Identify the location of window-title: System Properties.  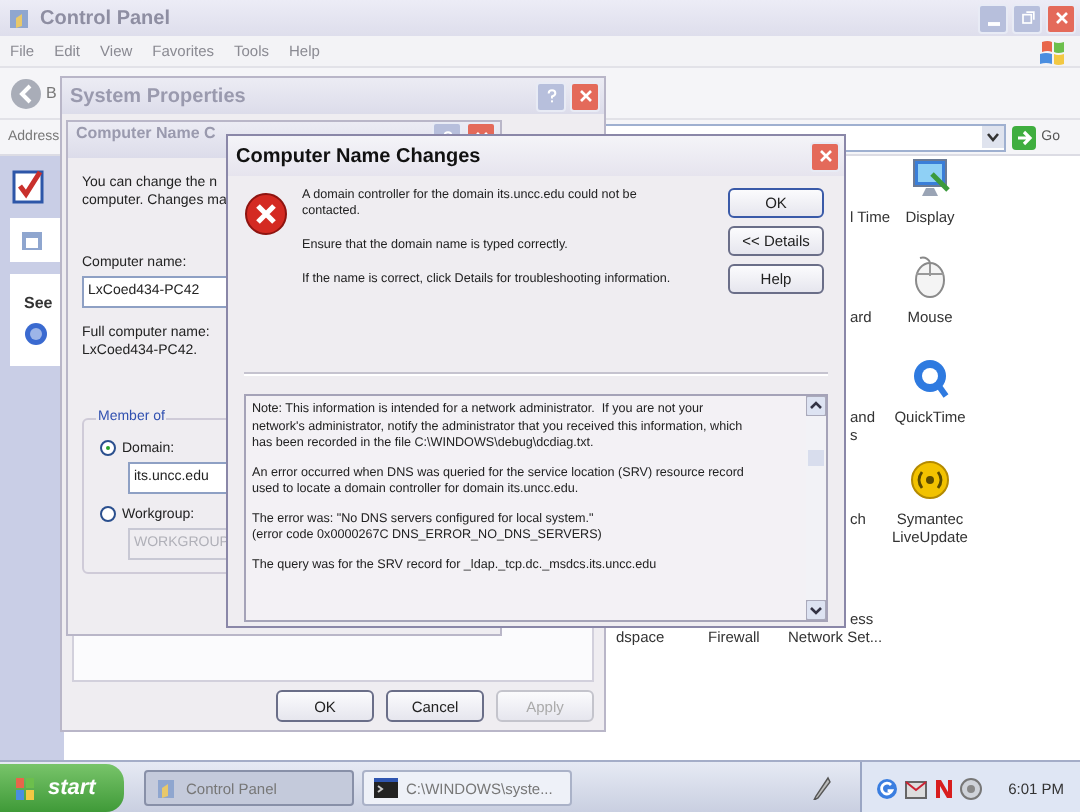
(159, 96).